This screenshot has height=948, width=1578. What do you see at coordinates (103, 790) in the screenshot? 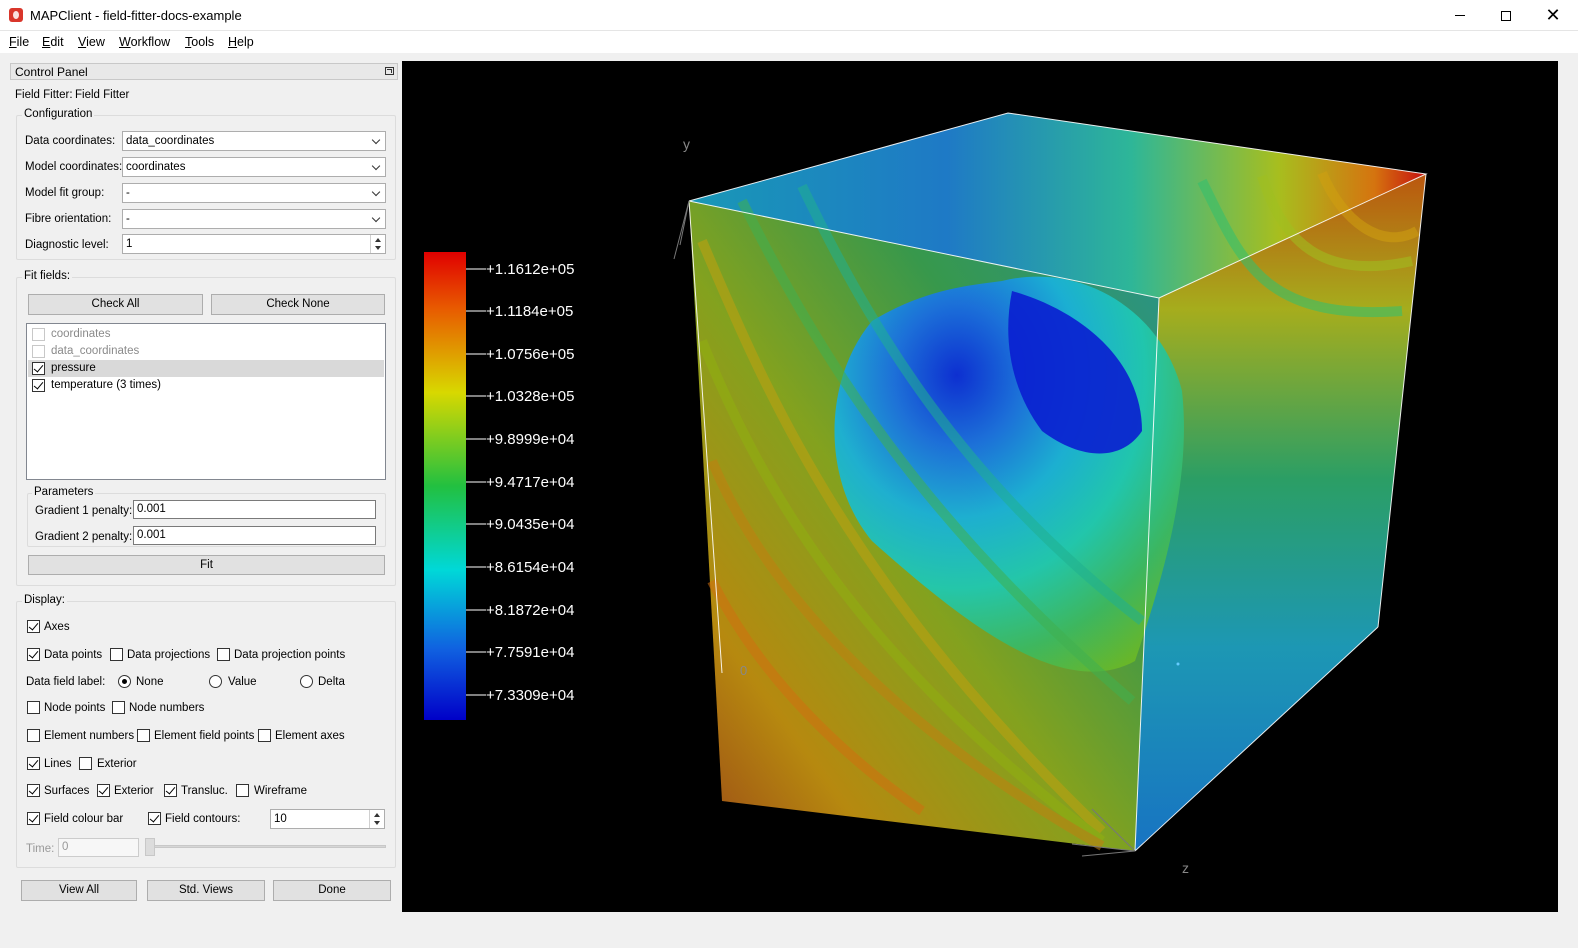
I see `surfaces-exterior-checkbox` at bounding box center [103, 790].